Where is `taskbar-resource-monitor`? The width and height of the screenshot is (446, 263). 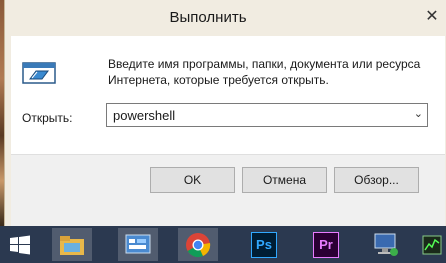
taskbar-resource-monitor is located at coordinates (432, 244).